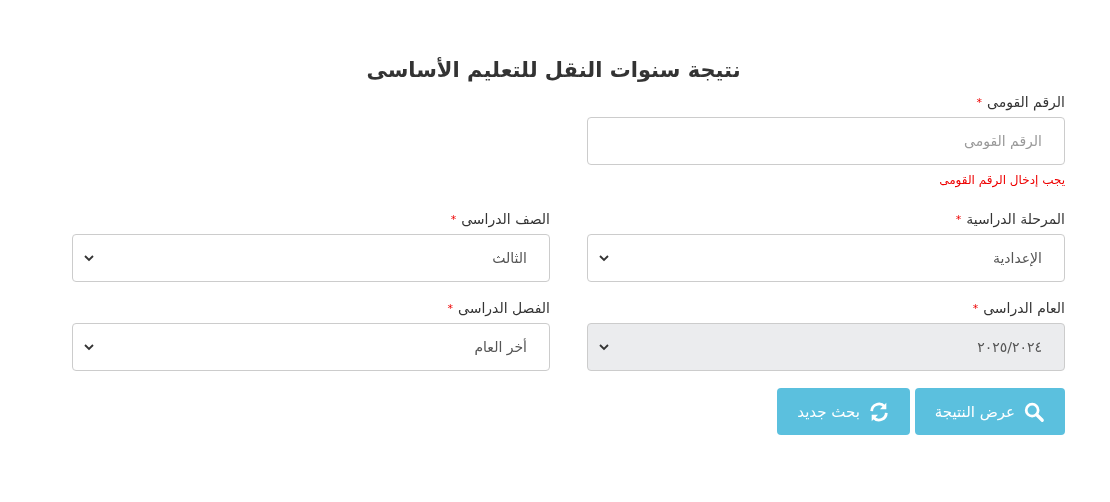 Image resolution: width=1110 pixels, height=502 pixels. I want to click on field-label: المرحلة الدراسية, so click(1015, 219).